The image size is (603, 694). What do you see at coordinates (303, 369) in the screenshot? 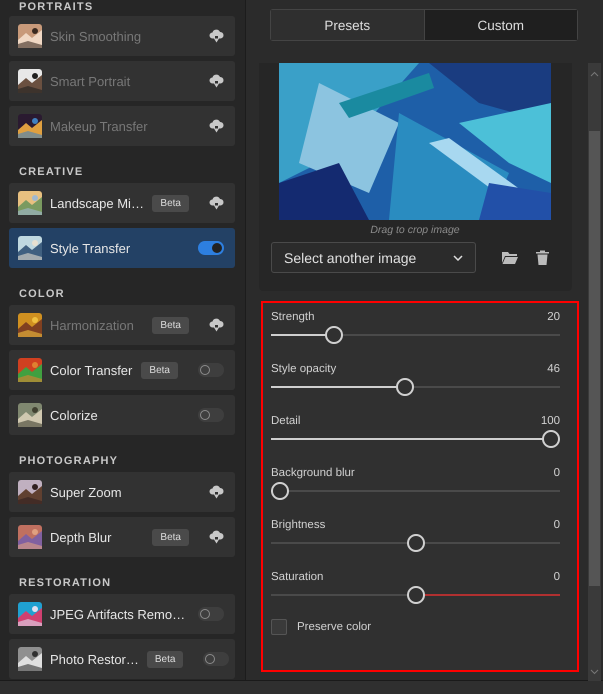
I see `slider-label: Style opacity` at bounding box center [303, 369].